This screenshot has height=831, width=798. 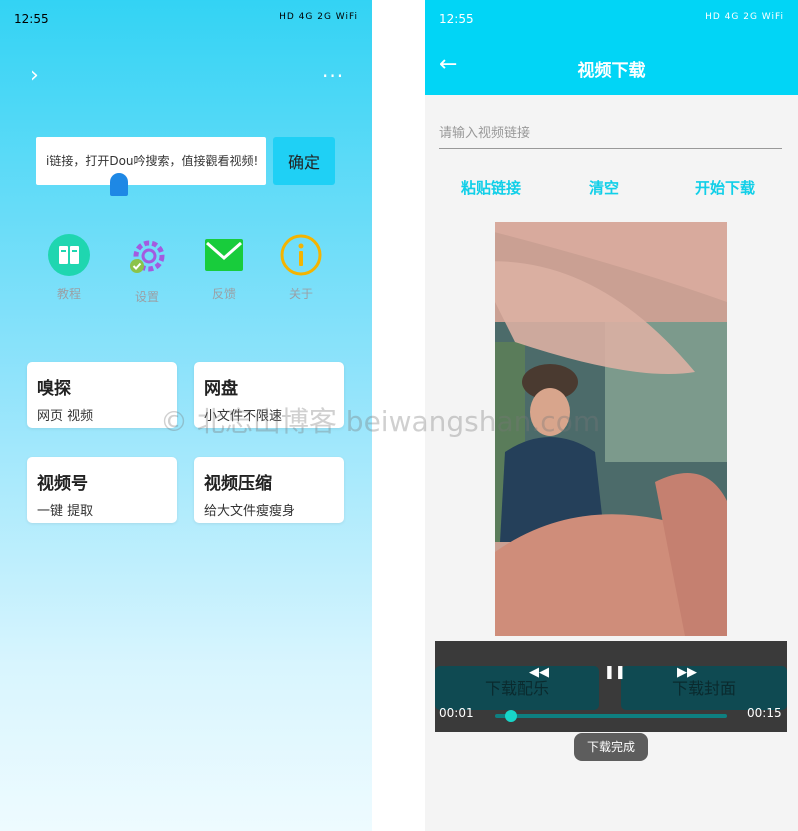 What do you see at coordinates (304, 161) in the screenshot?
I see `confirm-button: 确定` at bounding box center [304, 161].